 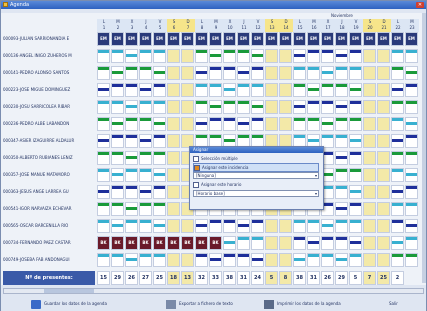 What do you see at coordinates (256, 175) in the screenshot?
I see `incidence-select: [Ninguna] ▾` at bounding box center [256, 175].